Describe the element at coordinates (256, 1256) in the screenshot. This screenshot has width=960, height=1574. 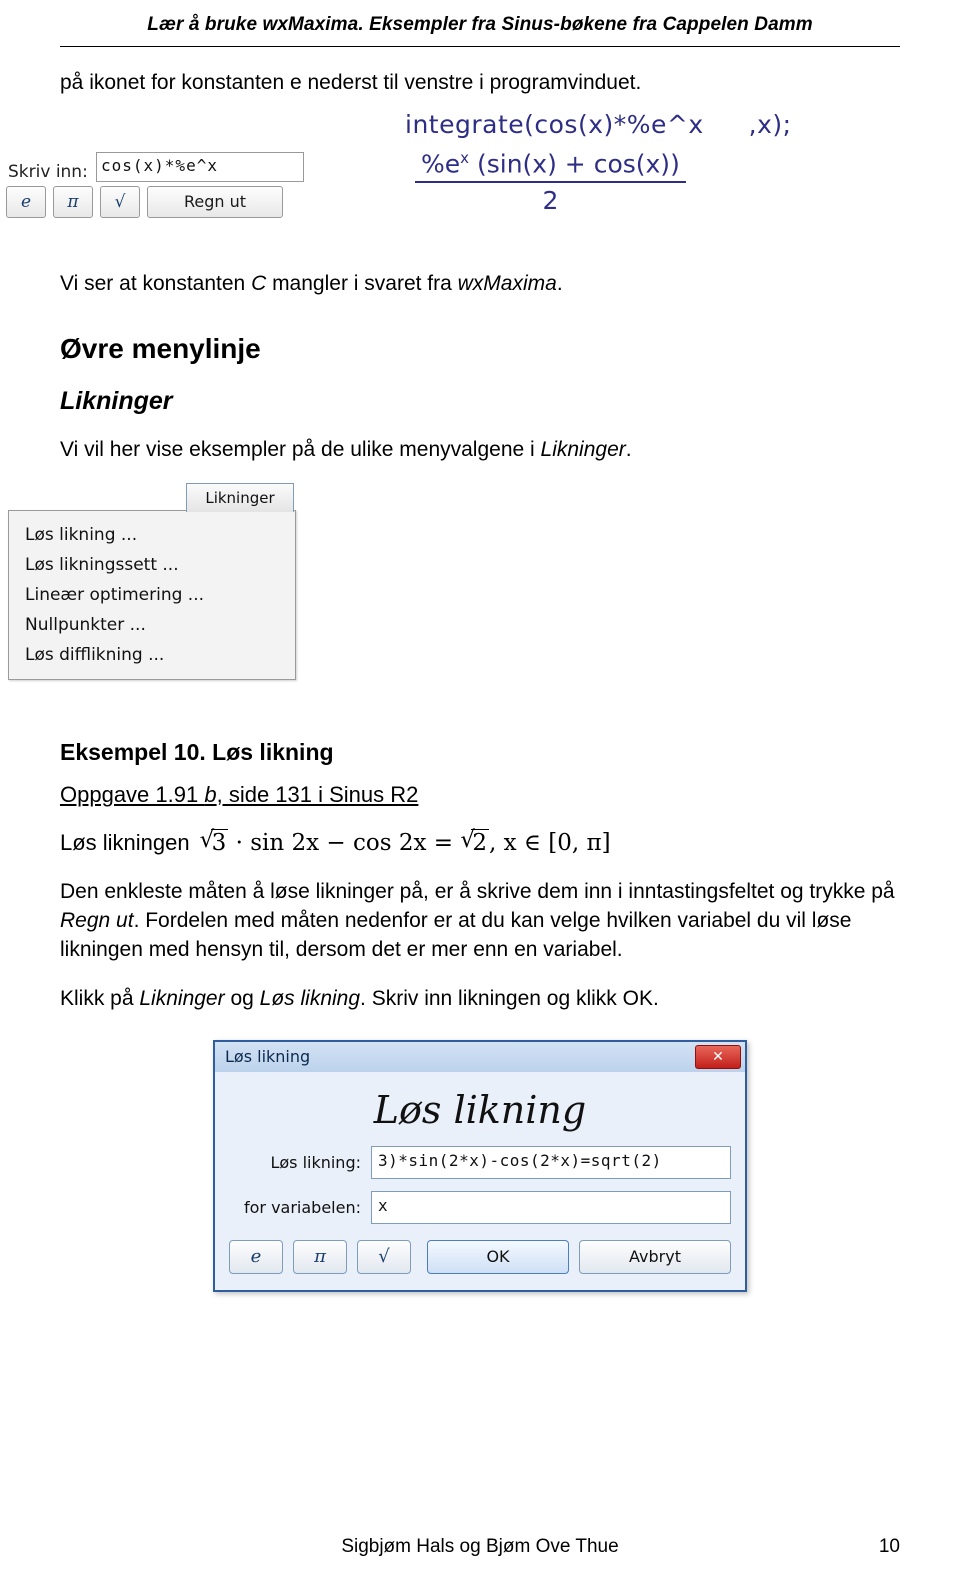
I see `dialog-e-constant-button: e` at that location.